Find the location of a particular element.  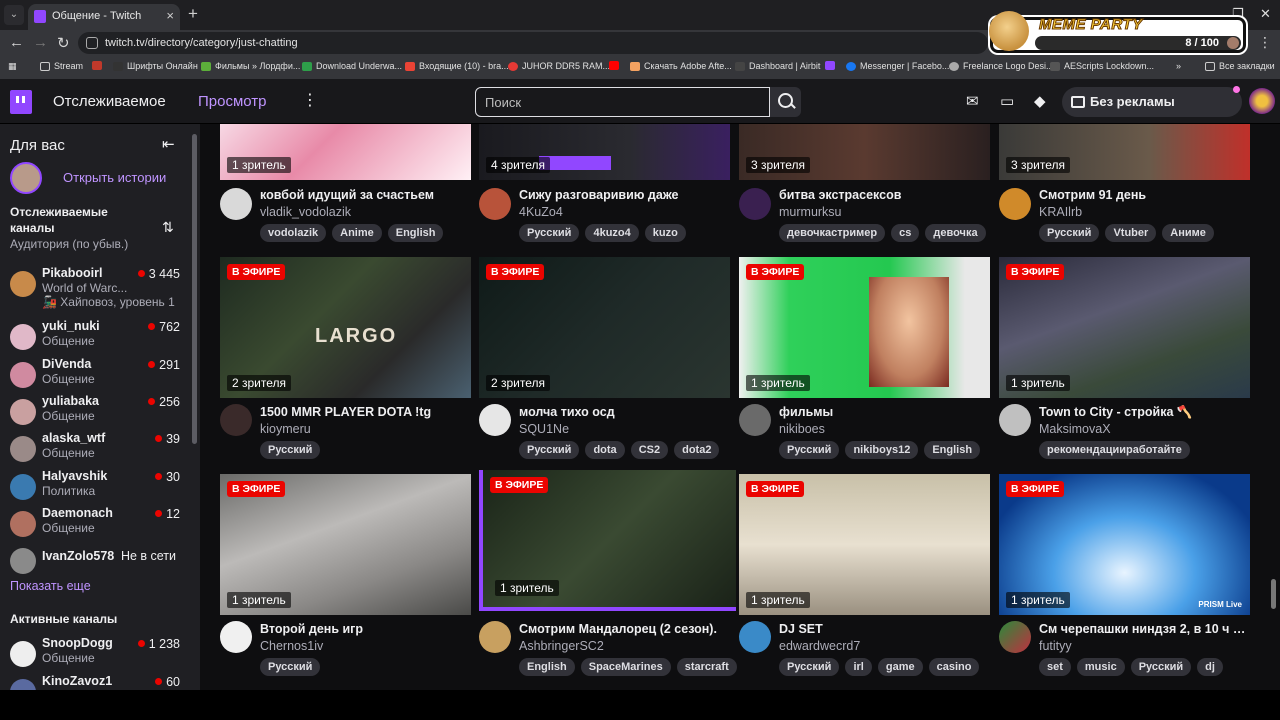

stream-title: молча тихо осд is located at coordinates (624, 412).